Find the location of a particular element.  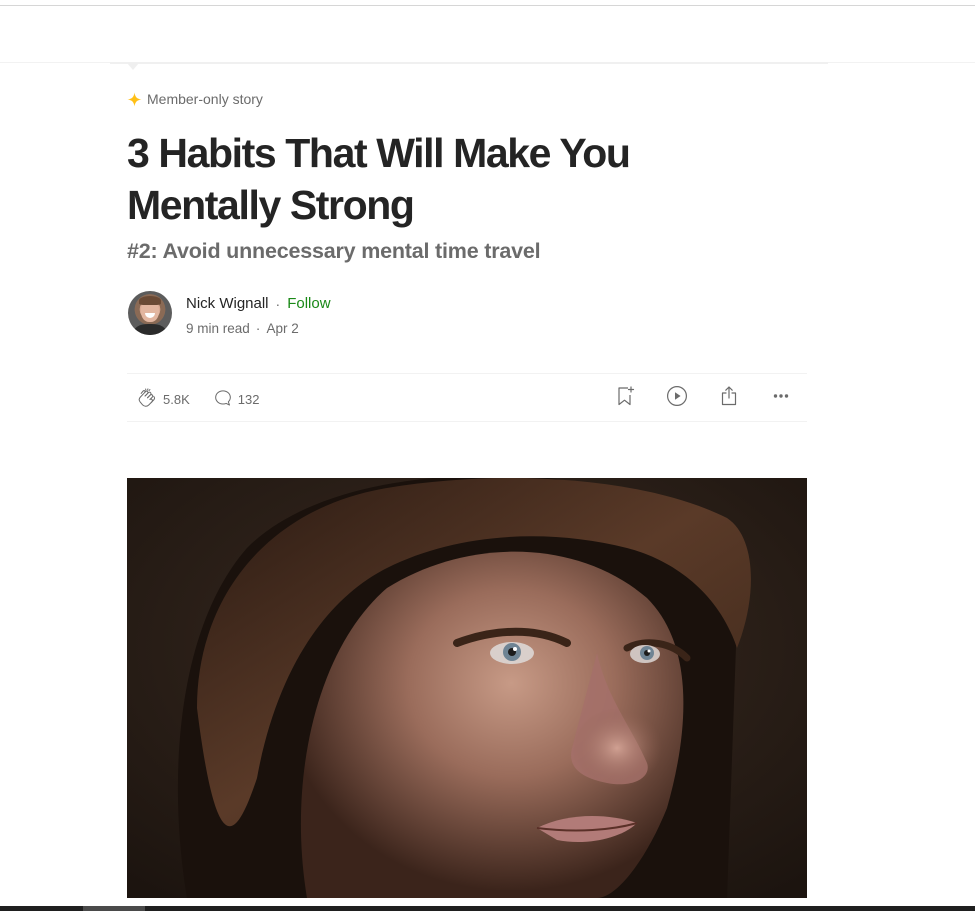

play-circle-icon is located at coordinates (677, 398).